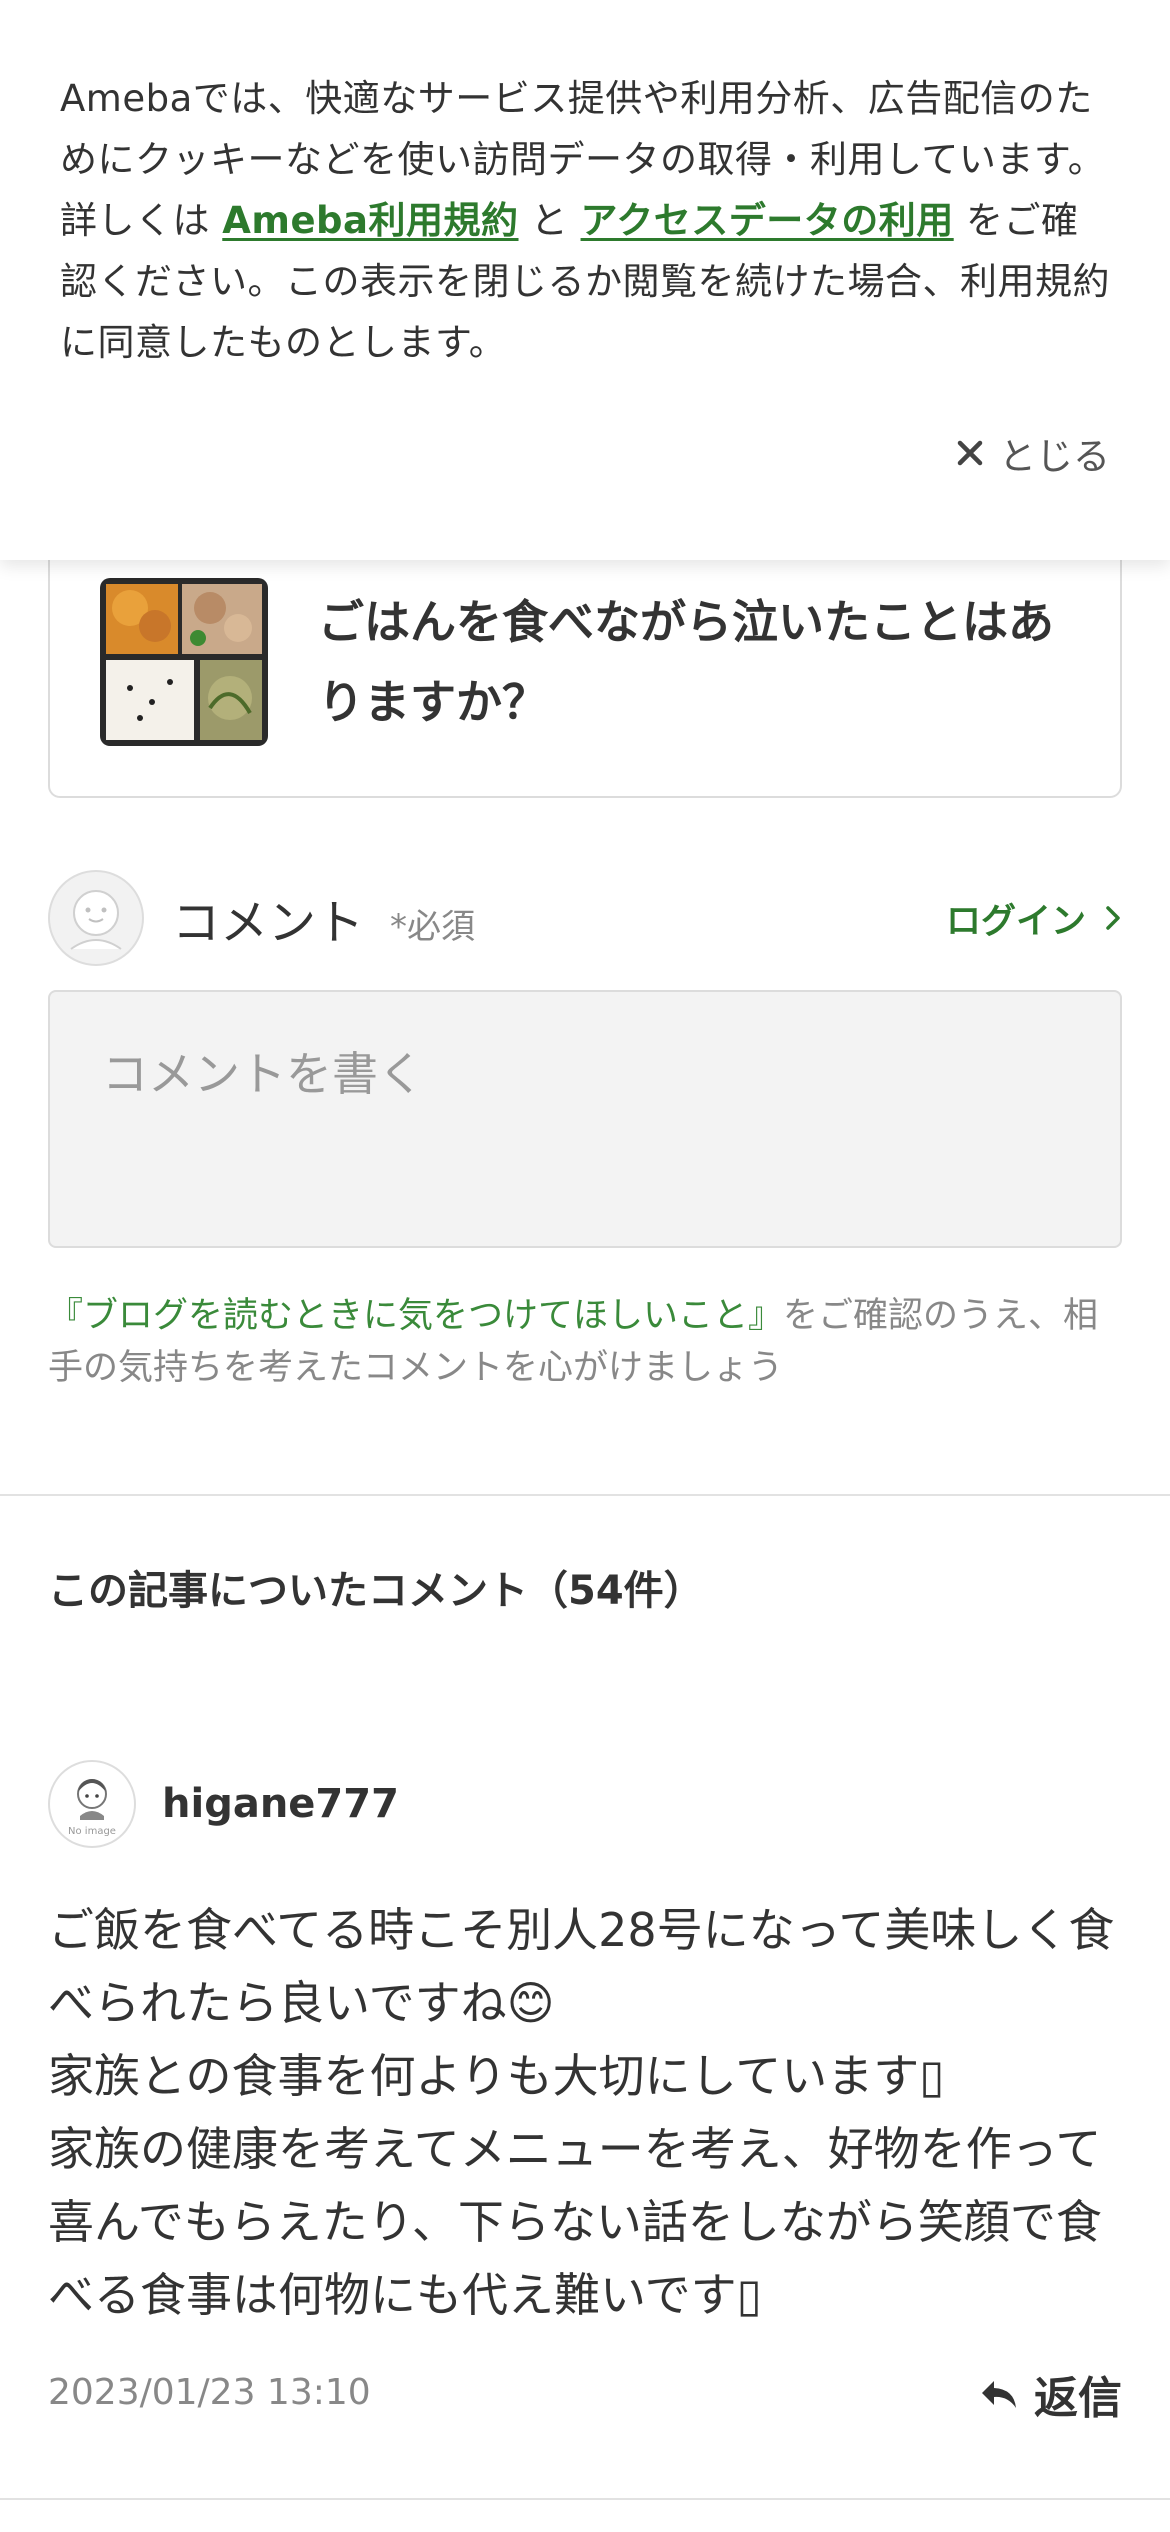 This screenshot has height=2532, width=1170. I want to click on comments-heading: この記事についたコメント（54件）, so click(376, 1591).